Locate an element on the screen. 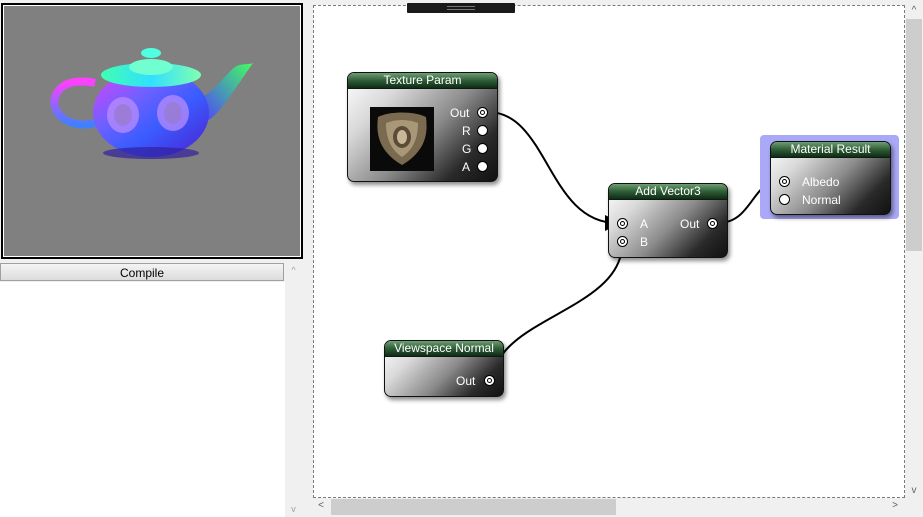 The image size is (923, 517). port-albedo is located at coordinates (784, 181).